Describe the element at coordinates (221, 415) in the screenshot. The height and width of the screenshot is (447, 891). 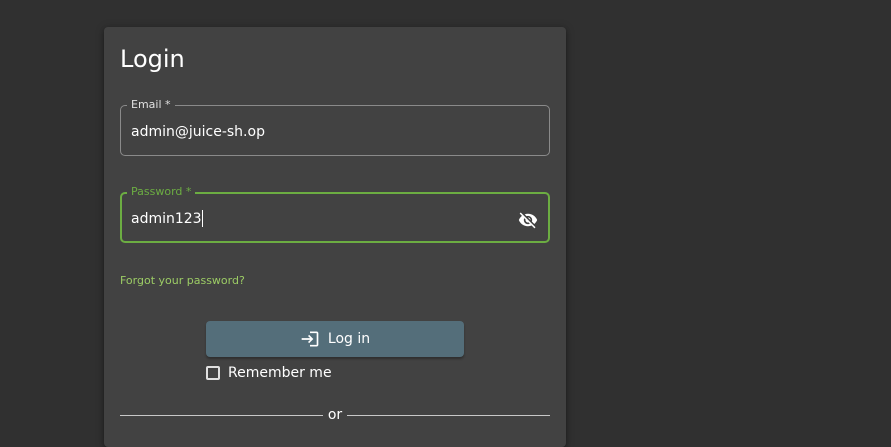
I see `divider-line-left` at that location.